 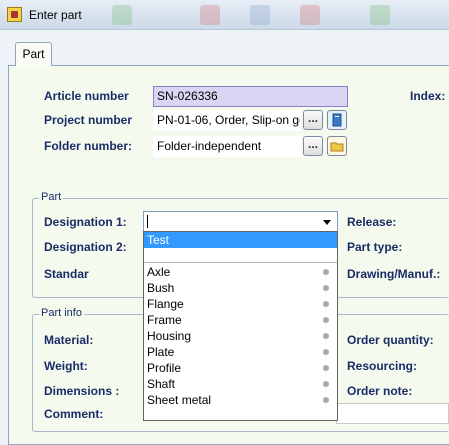 What do you see at coordinates (372, 222) in the screenshot?
I see `release-label: Release:` at bounding box center [372, 222].